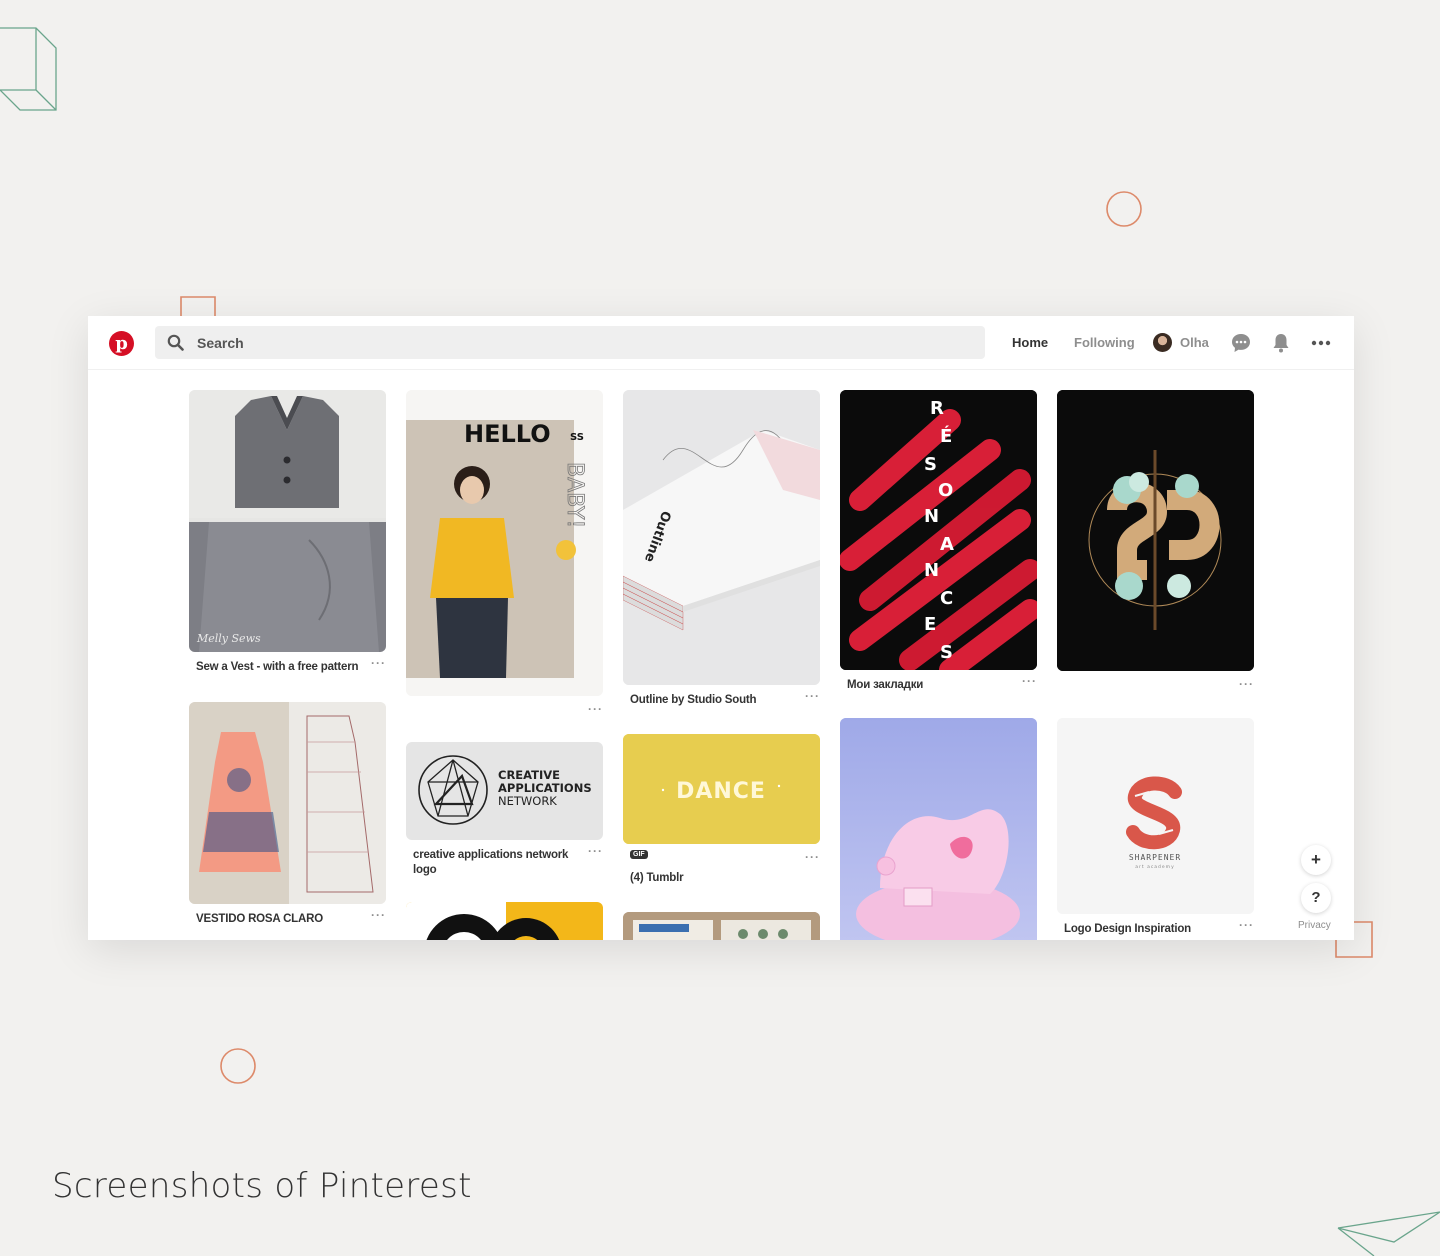 The height and width of the screenshot is (1256, 1440). What do you see at coordinates (121, 343) in the screenshot?
I see `pinterest-logo-icon: p` at bounding box center [121, 343].